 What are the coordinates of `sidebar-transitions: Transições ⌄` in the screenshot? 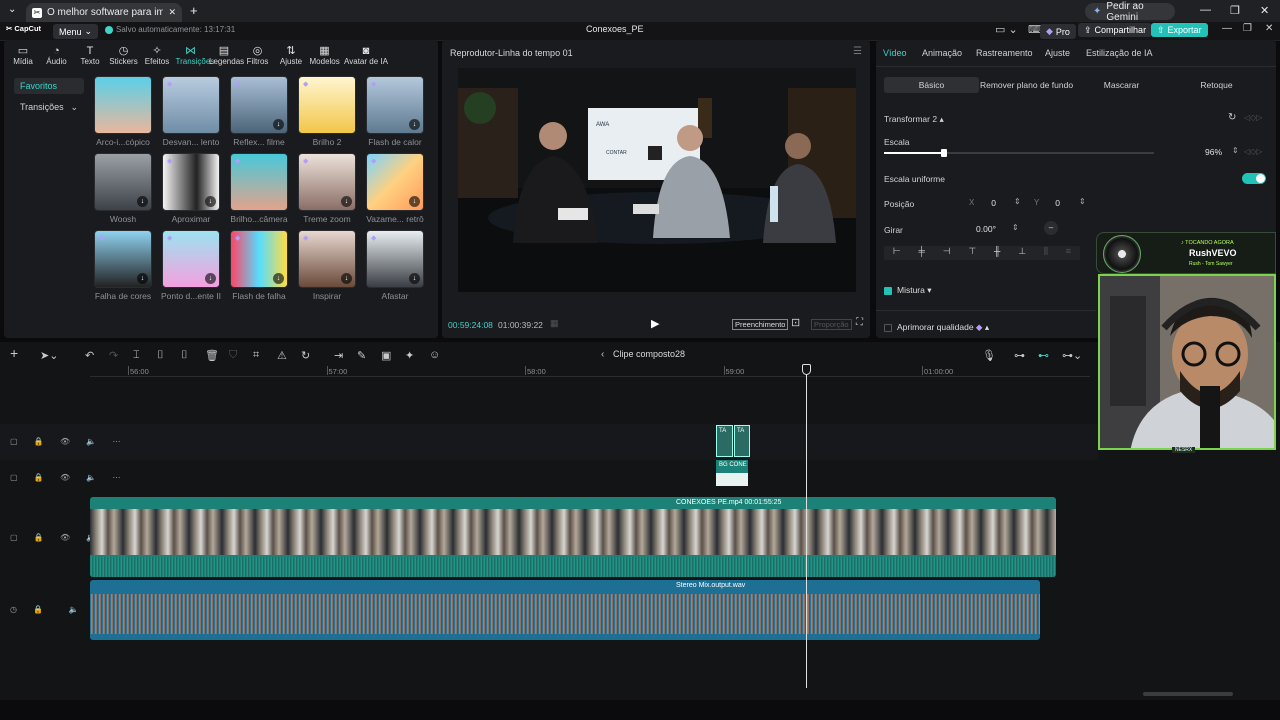 It's located at (49, 107).